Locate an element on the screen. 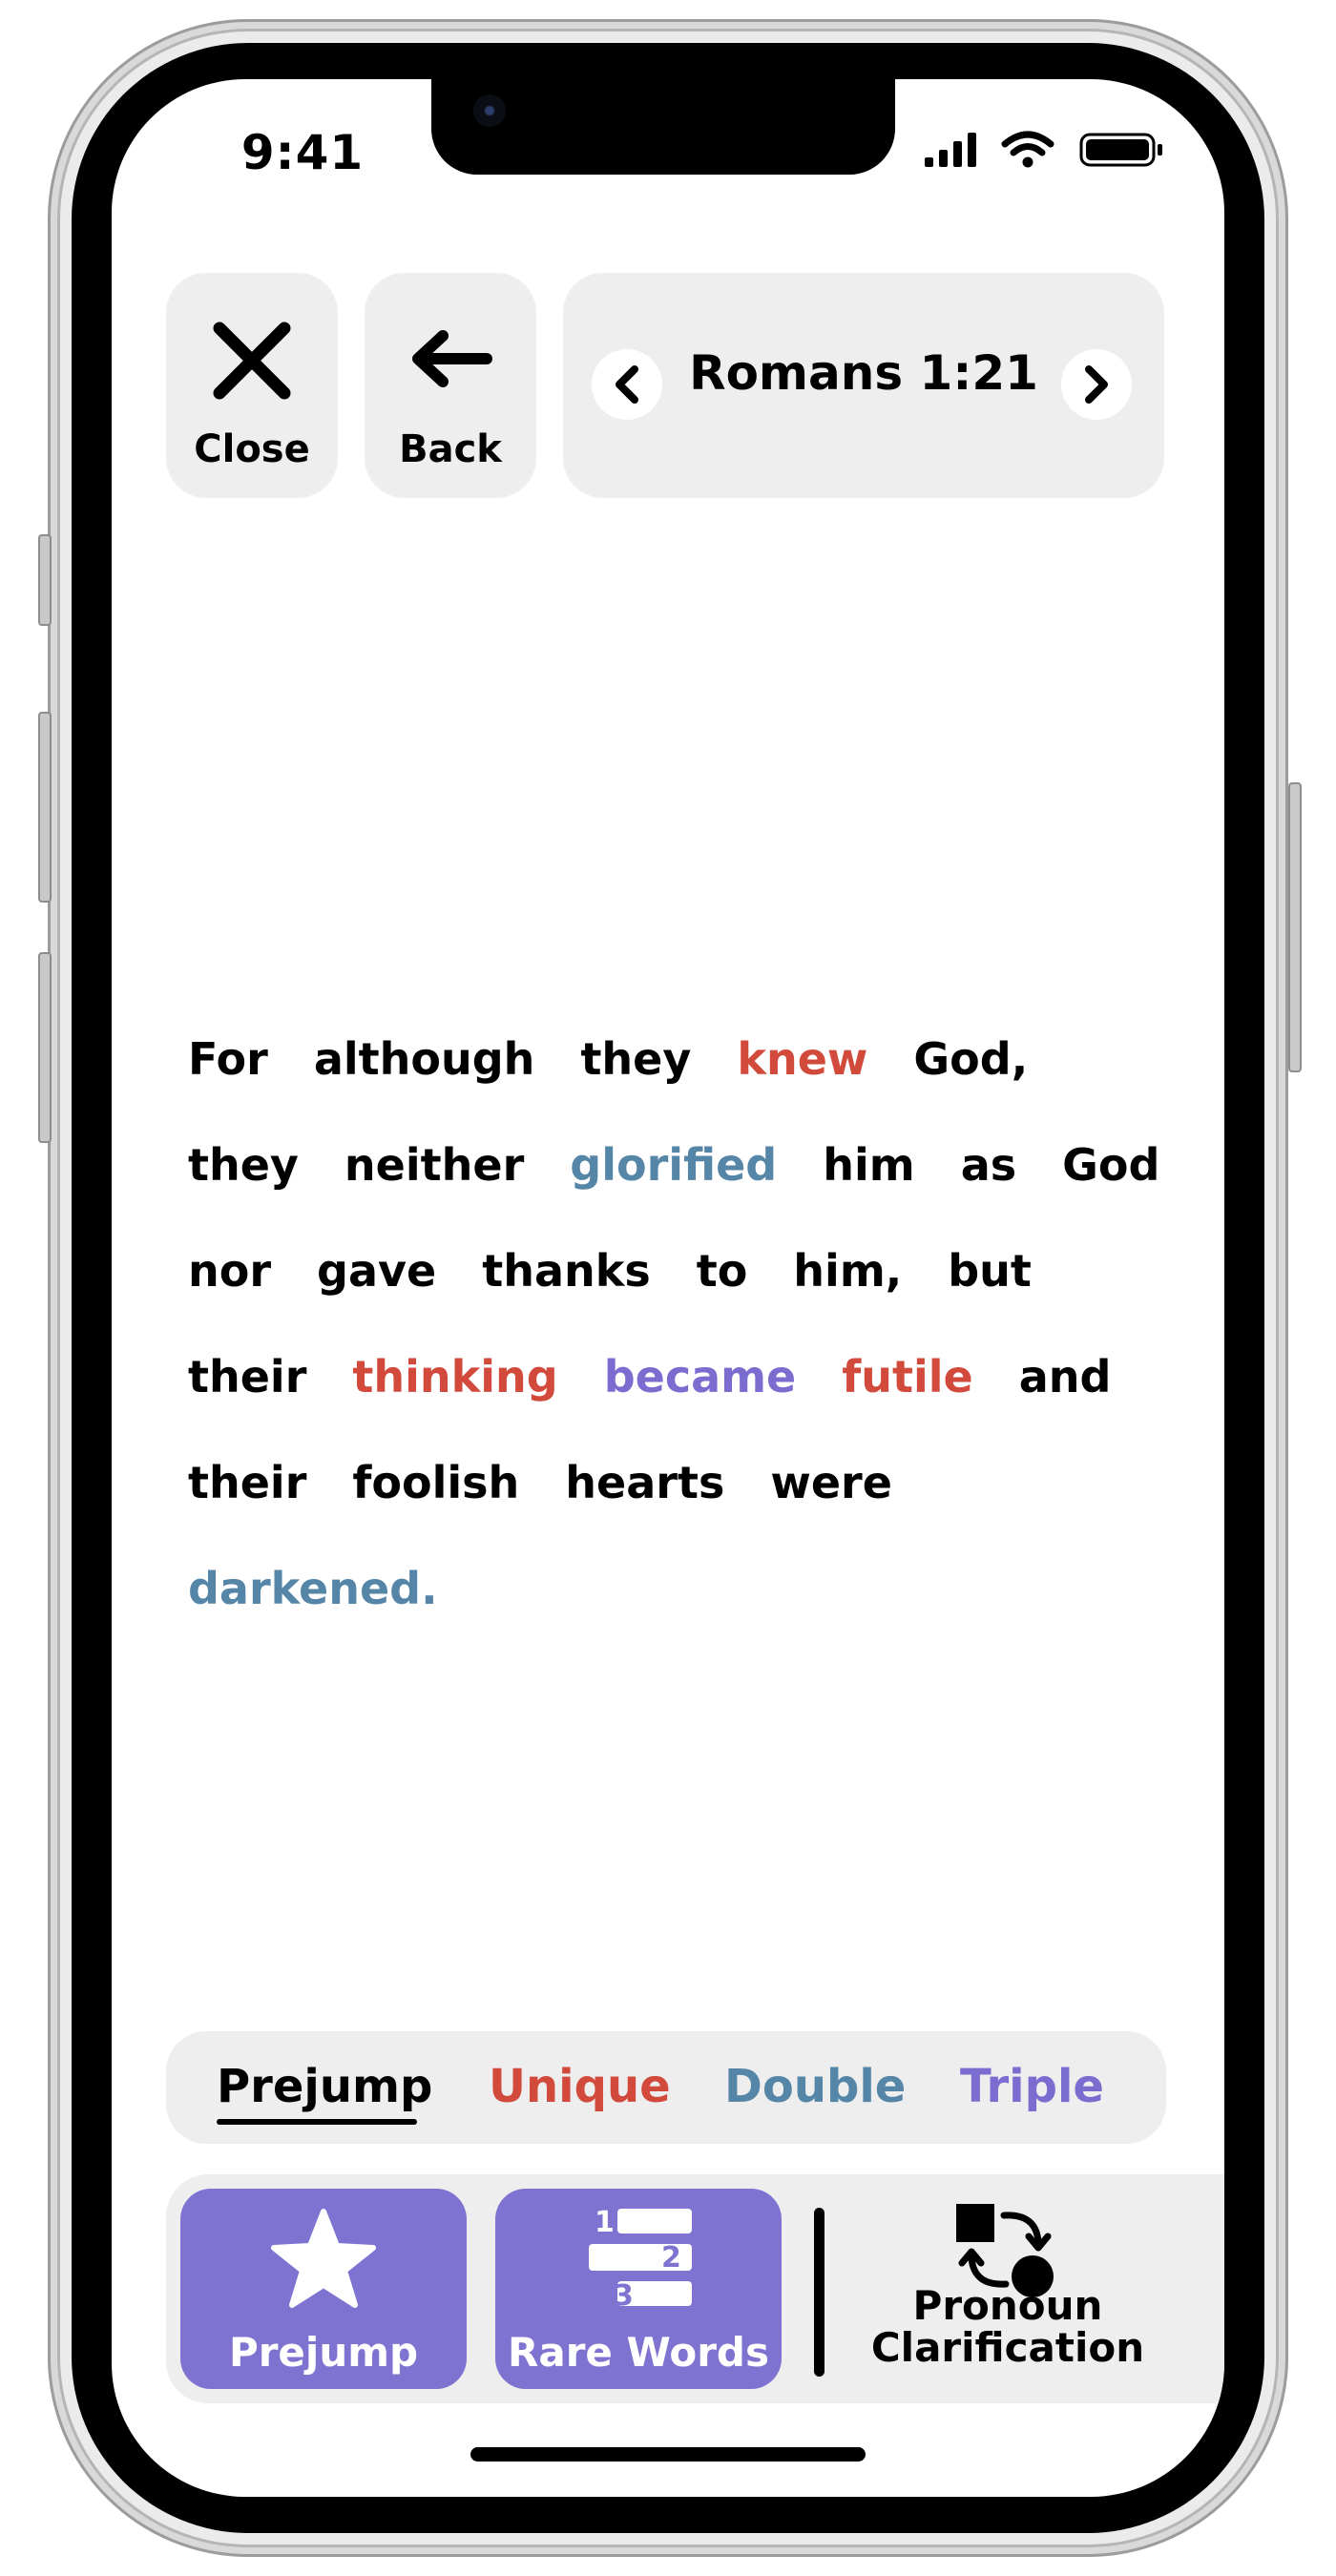  tab-double: Double is located at coordinates (815, 2086).